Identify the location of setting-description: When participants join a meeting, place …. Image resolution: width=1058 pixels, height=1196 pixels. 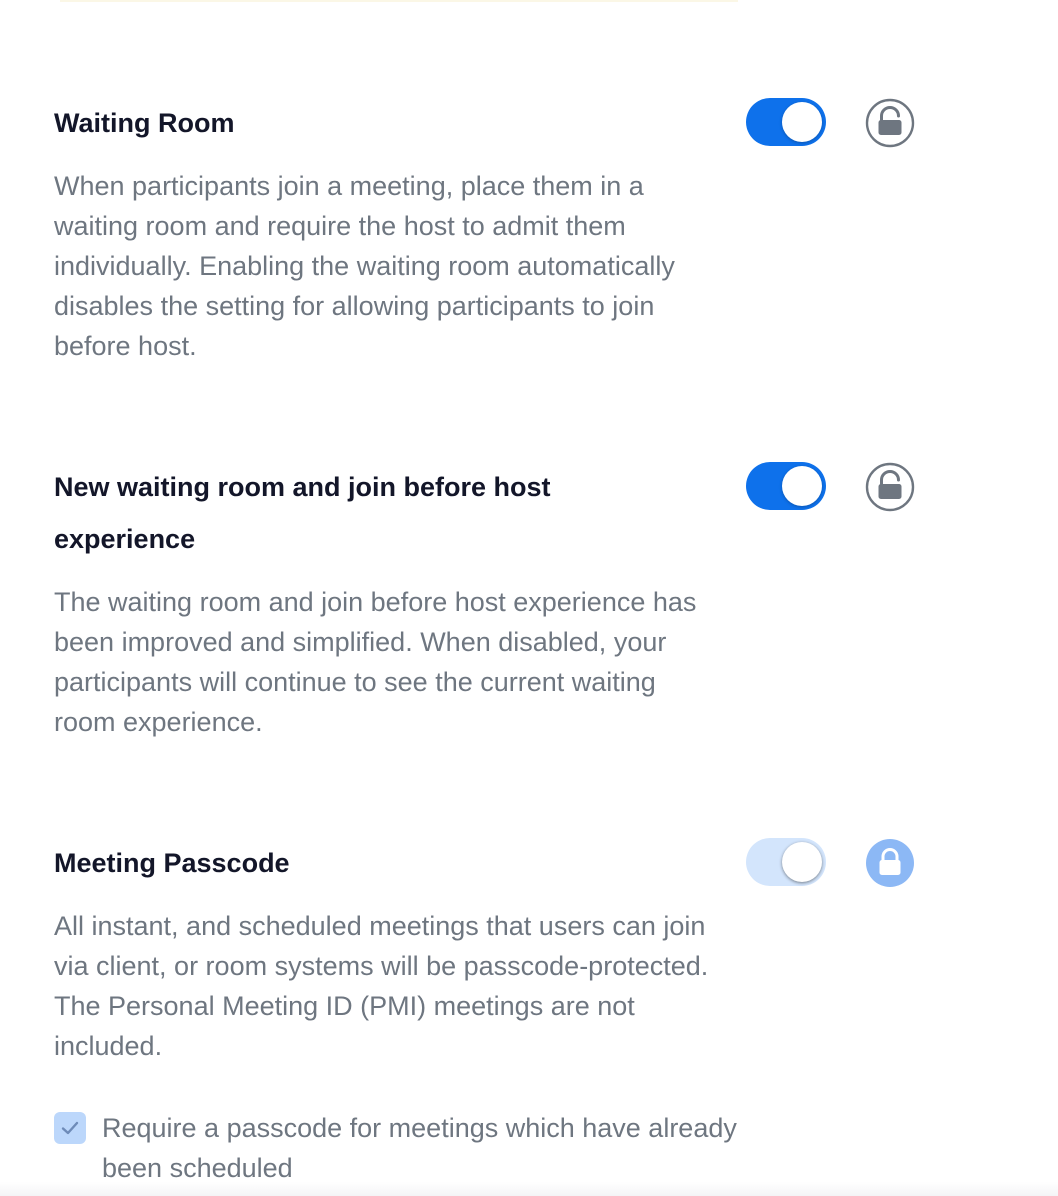
(364, 266).